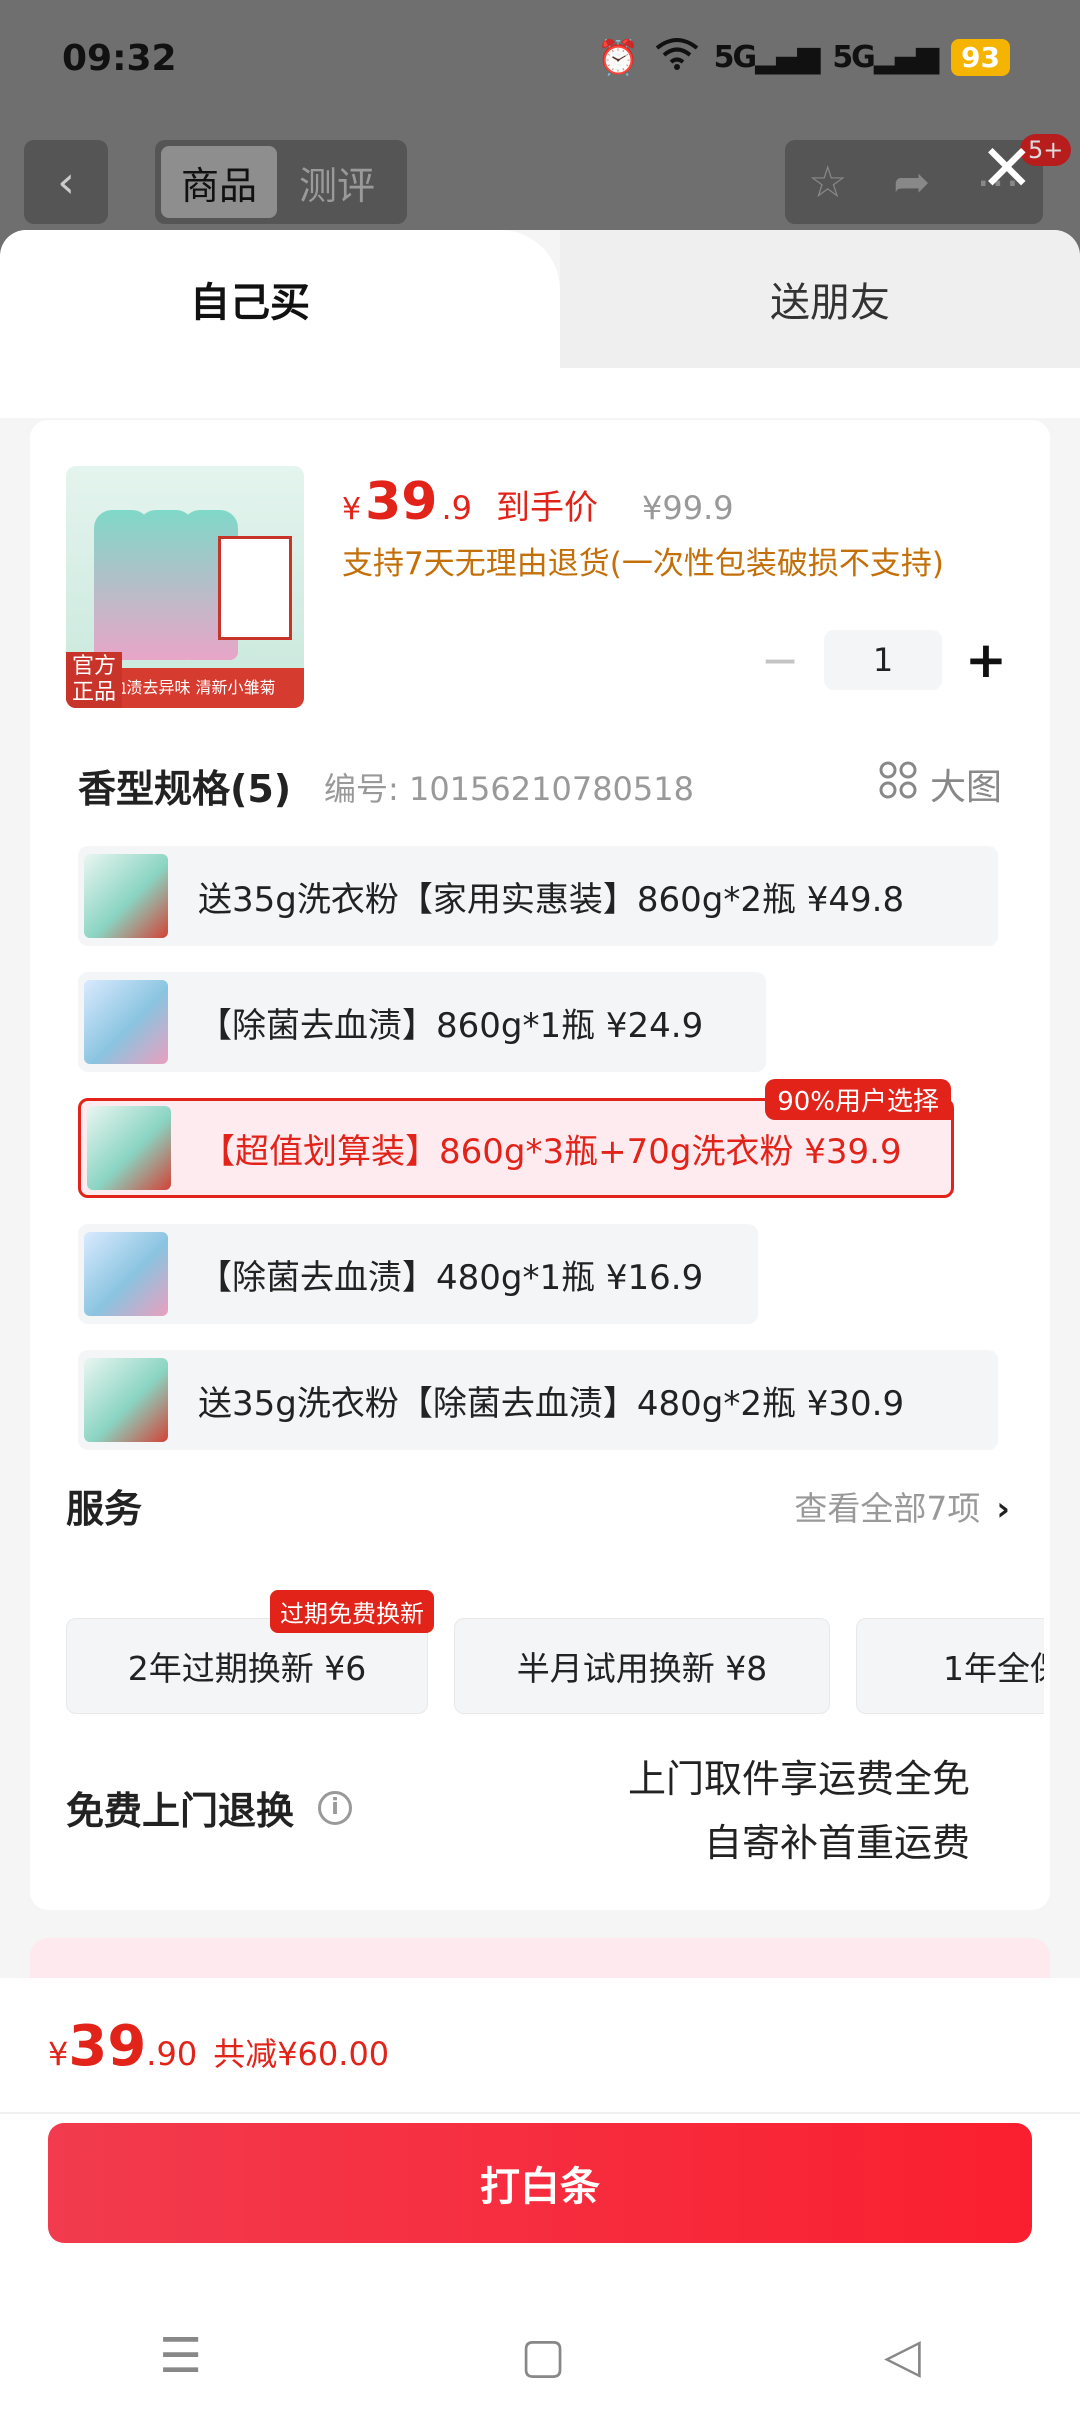  I want to click on spec-option-1: 送35g洗衣粉【家用实惠装】860g*2瓶 ¥49.8, so click(538, 896).